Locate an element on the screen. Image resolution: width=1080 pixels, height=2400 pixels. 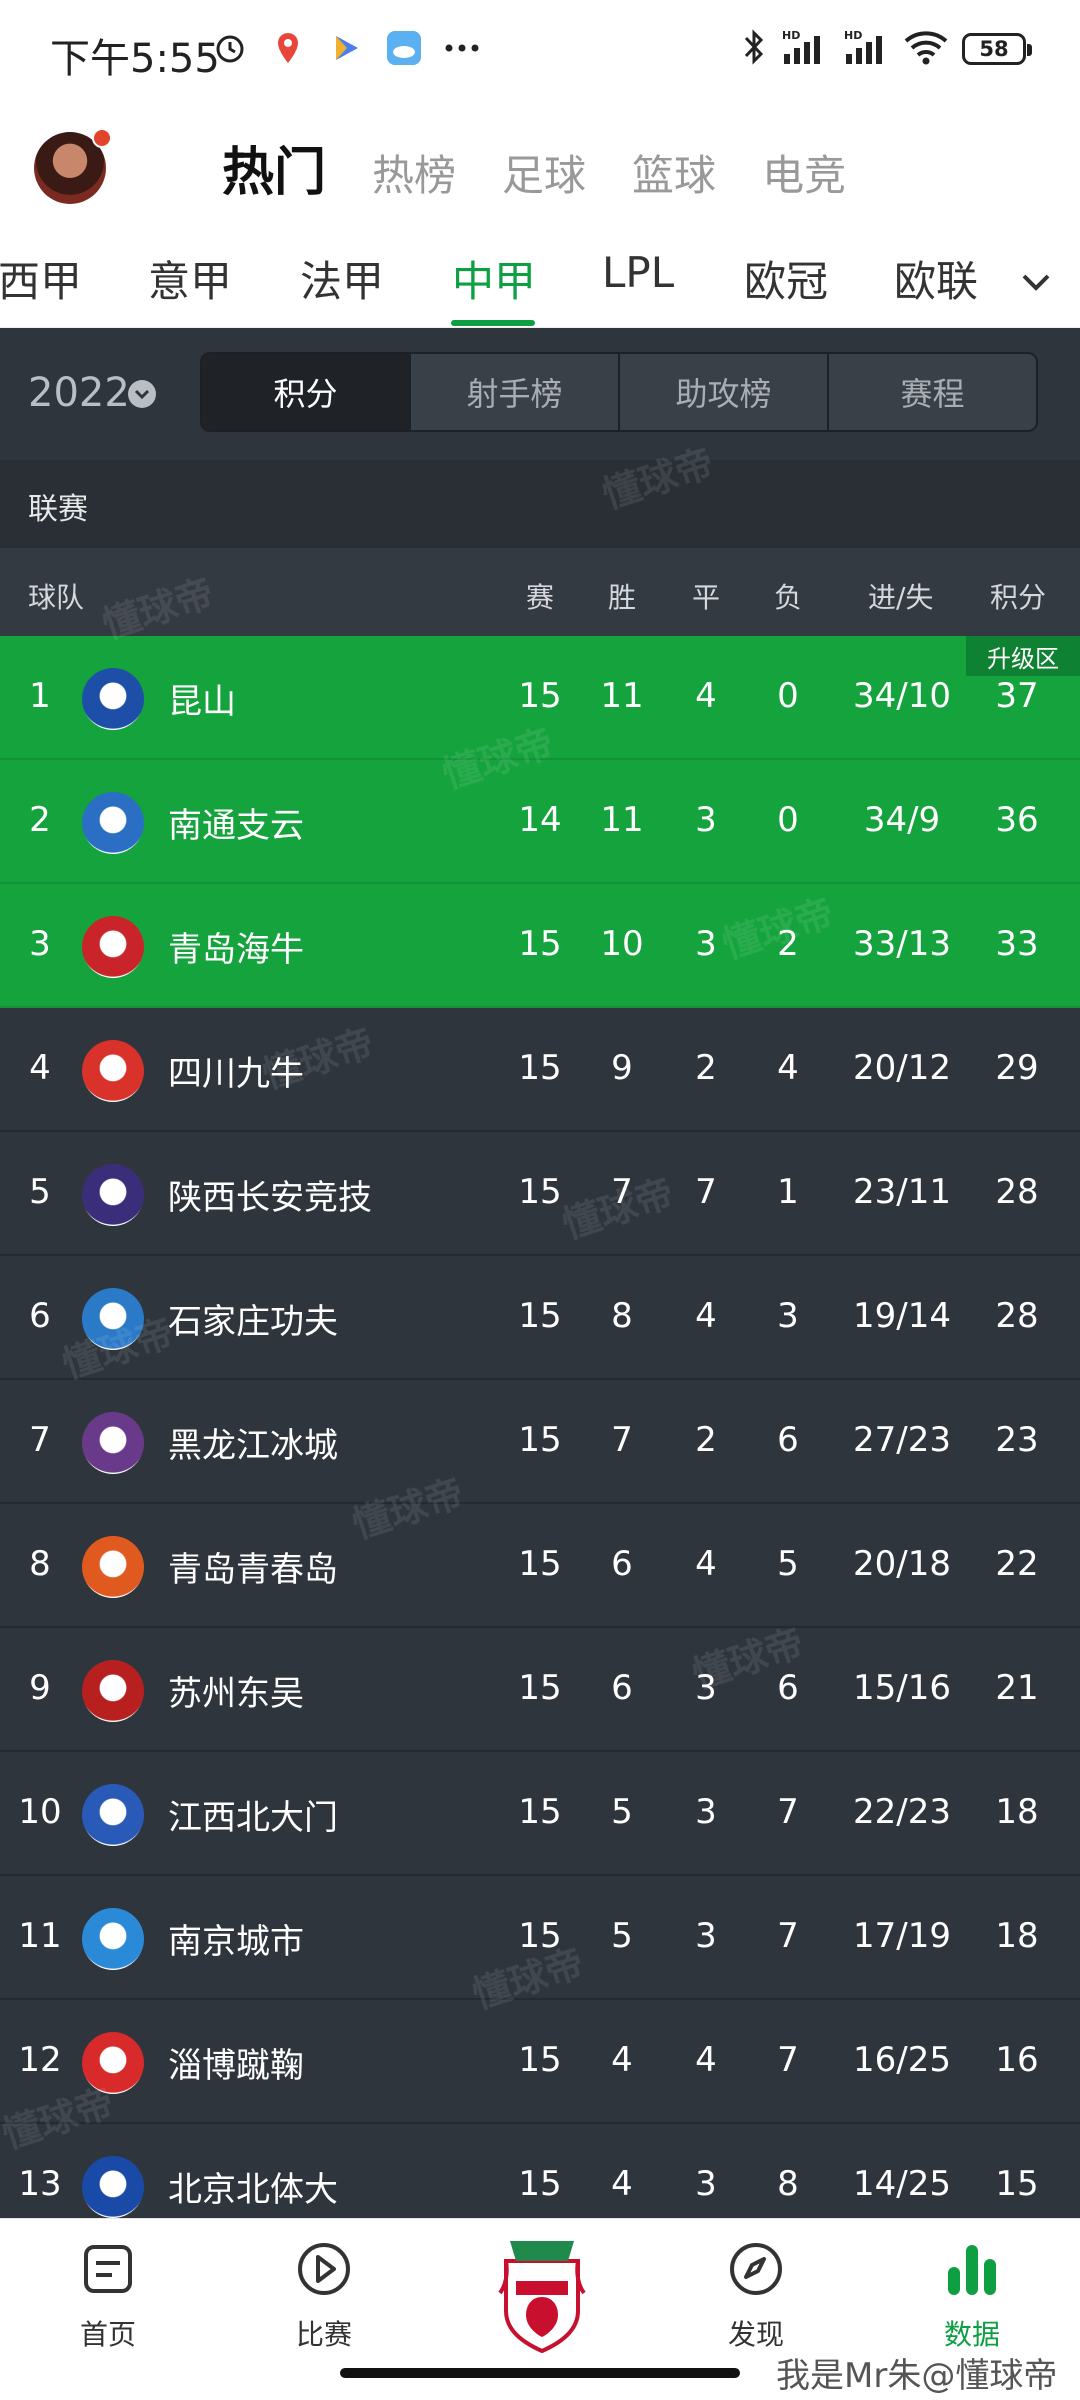
table-row: 4 四川九牛 15 9 2 4 20/12 29 is located at coordinates (540, 1070).